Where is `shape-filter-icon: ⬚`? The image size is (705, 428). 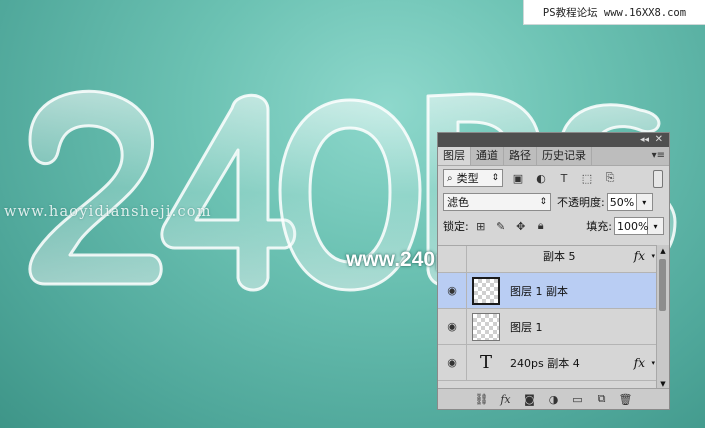
shape-filter-icon: ⬚ is located at coordinates (587, 178).